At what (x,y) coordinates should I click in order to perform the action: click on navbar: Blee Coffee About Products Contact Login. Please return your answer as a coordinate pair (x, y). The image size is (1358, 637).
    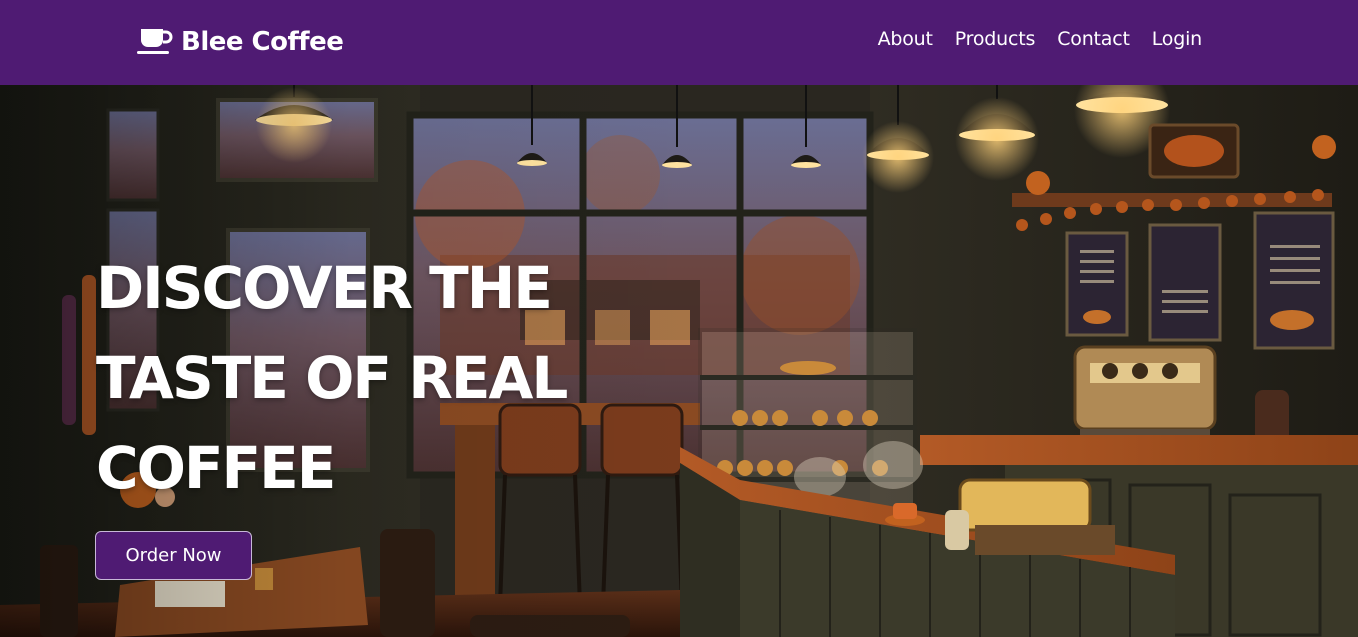
    Looking at the image, I should click on (679, 42).